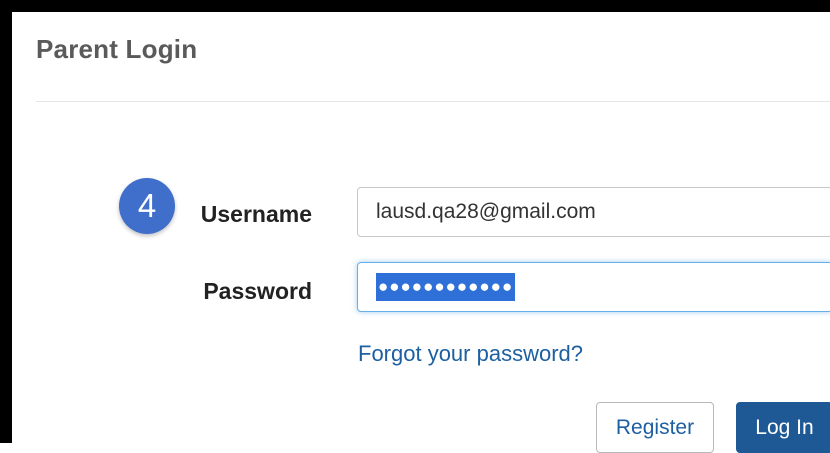  Describe the element at coordinates (783, 427) in the screenshot. I see `login-button: Log In` at that location.